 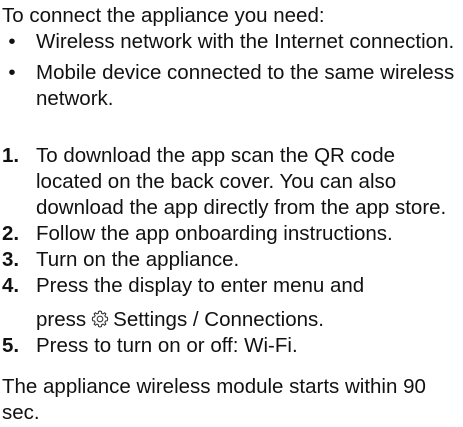 I want to click on step-number: 5., so click(x=11, y=345).